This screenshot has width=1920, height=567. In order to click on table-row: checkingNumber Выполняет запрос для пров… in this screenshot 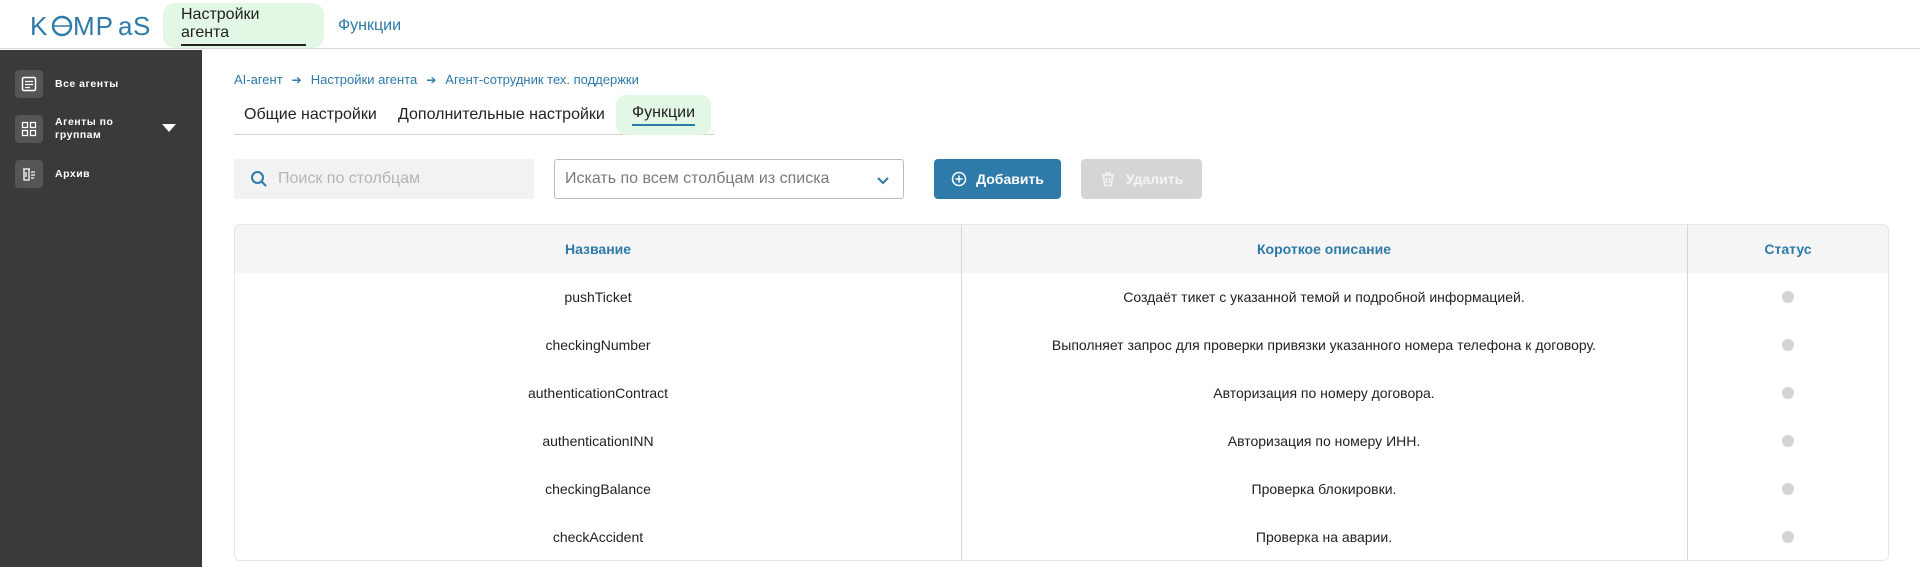, I will do `click(1061, 345)`.